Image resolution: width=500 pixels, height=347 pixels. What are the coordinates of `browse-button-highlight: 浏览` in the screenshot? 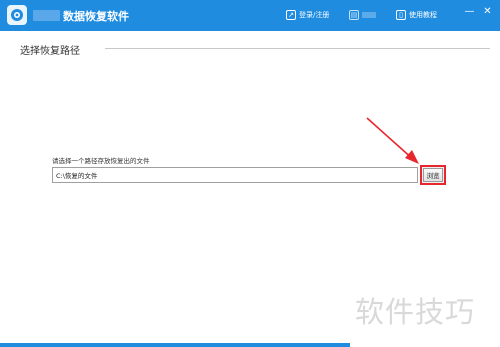 It's located at (433, 175).